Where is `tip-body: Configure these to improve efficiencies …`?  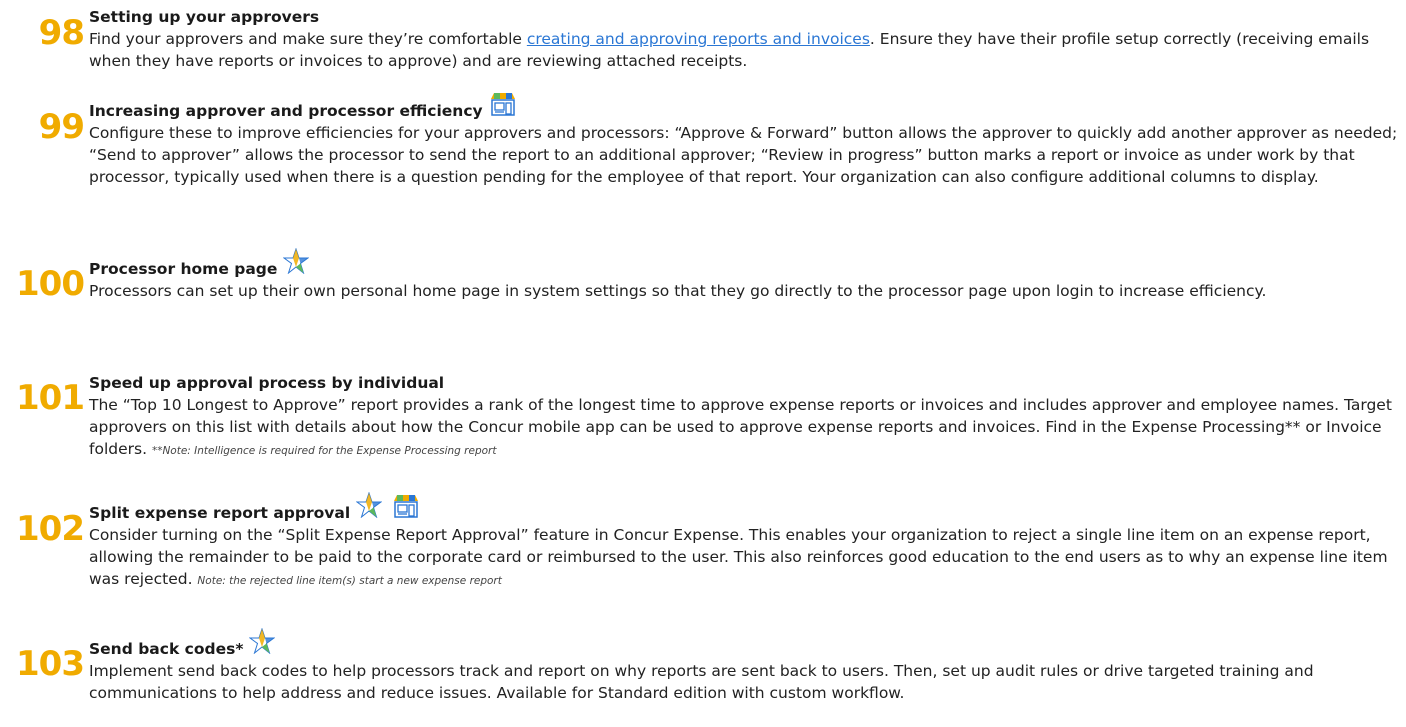
tip-body: Configure these to improve efficiencies … is located at coordinates (743, 155).